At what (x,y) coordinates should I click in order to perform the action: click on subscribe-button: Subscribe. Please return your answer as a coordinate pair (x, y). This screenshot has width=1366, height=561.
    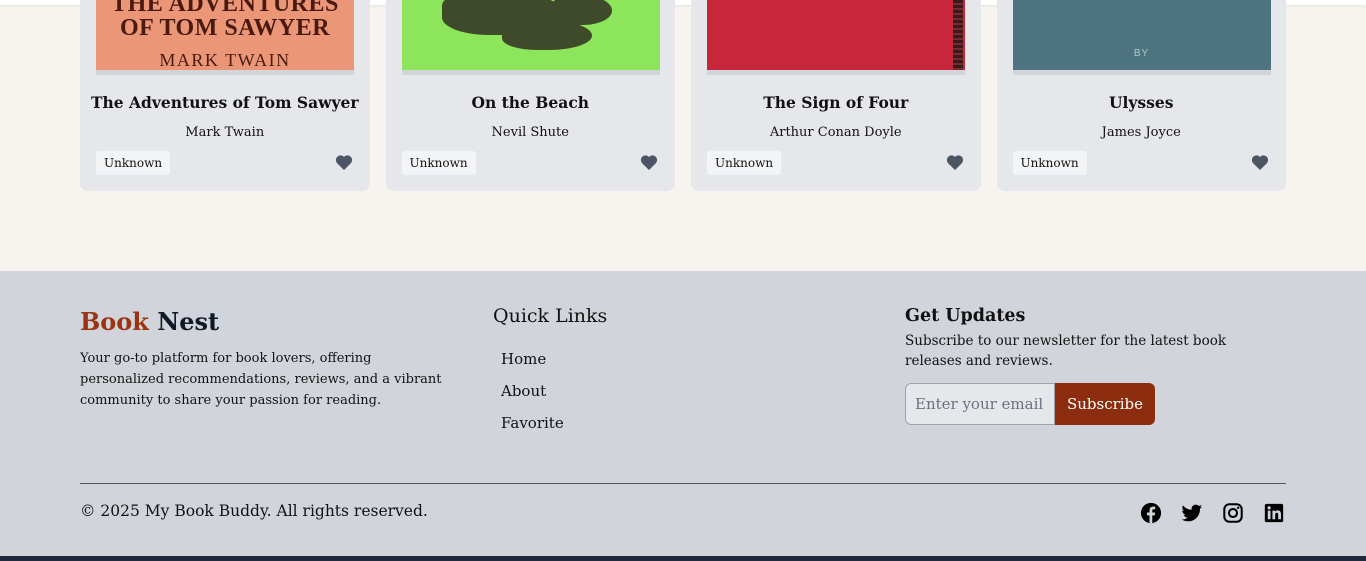
    Looking at the image, I should click on (1105, 404).